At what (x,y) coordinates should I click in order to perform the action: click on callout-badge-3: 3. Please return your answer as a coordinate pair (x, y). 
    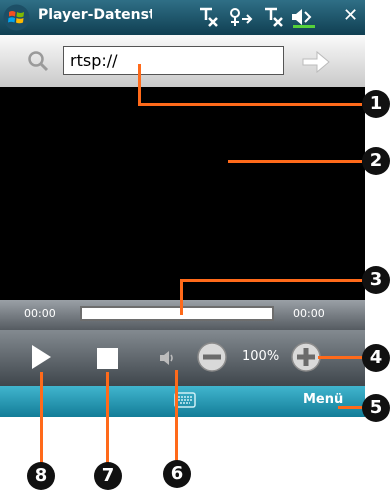
    Looking at the image, I should click on (376, 280).